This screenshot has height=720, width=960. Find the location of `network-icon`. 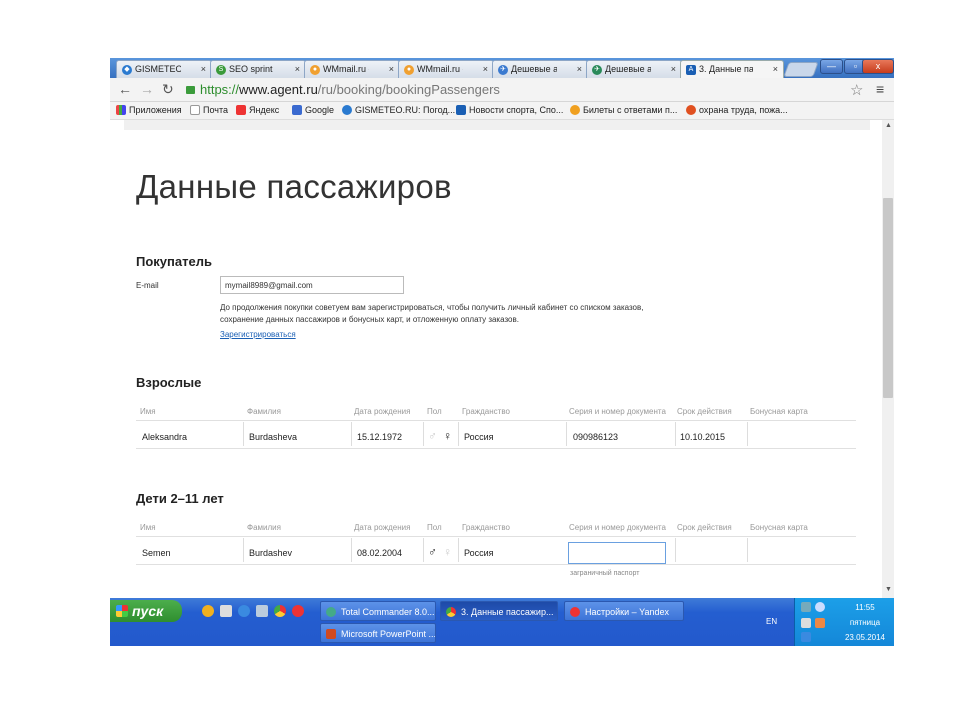

network-icon is located at coordinates (806, 607).